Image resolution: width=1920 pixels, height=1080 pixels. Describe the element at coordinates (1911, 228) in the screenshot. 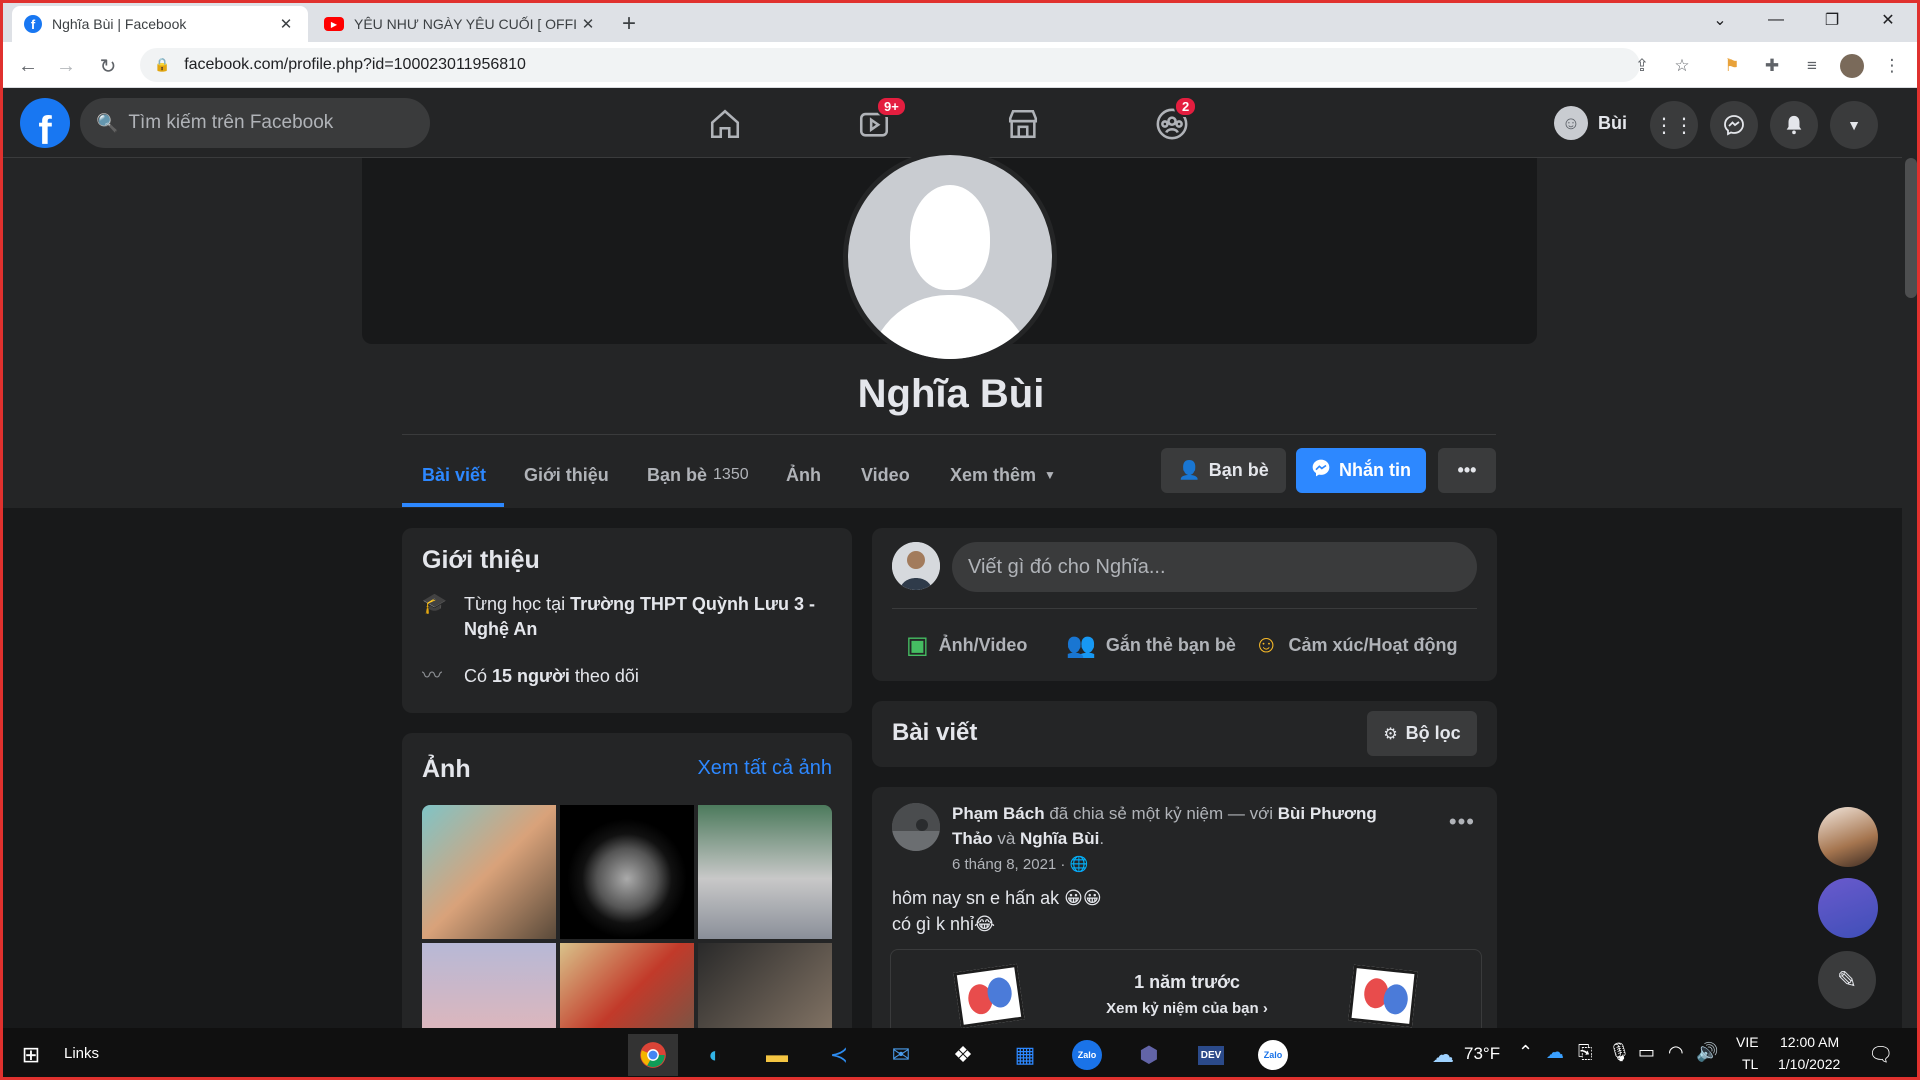

I see `scrollbar-thumb` at that location.